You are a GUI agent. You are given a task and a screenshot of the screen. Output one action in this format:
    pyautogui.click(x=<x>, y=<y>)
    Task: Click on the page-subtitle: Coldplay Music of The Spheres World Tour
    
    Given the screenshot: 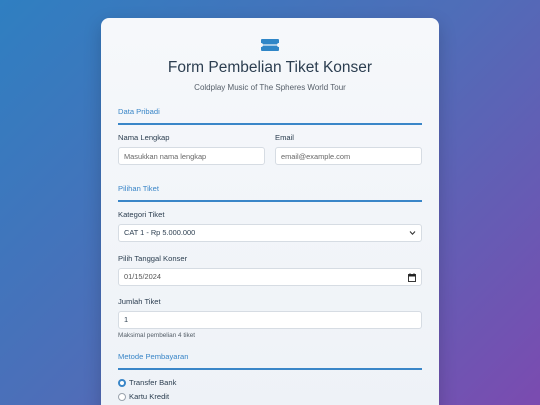 What is the action you would take?
    pyautogui.click(x=270, y=87)
    